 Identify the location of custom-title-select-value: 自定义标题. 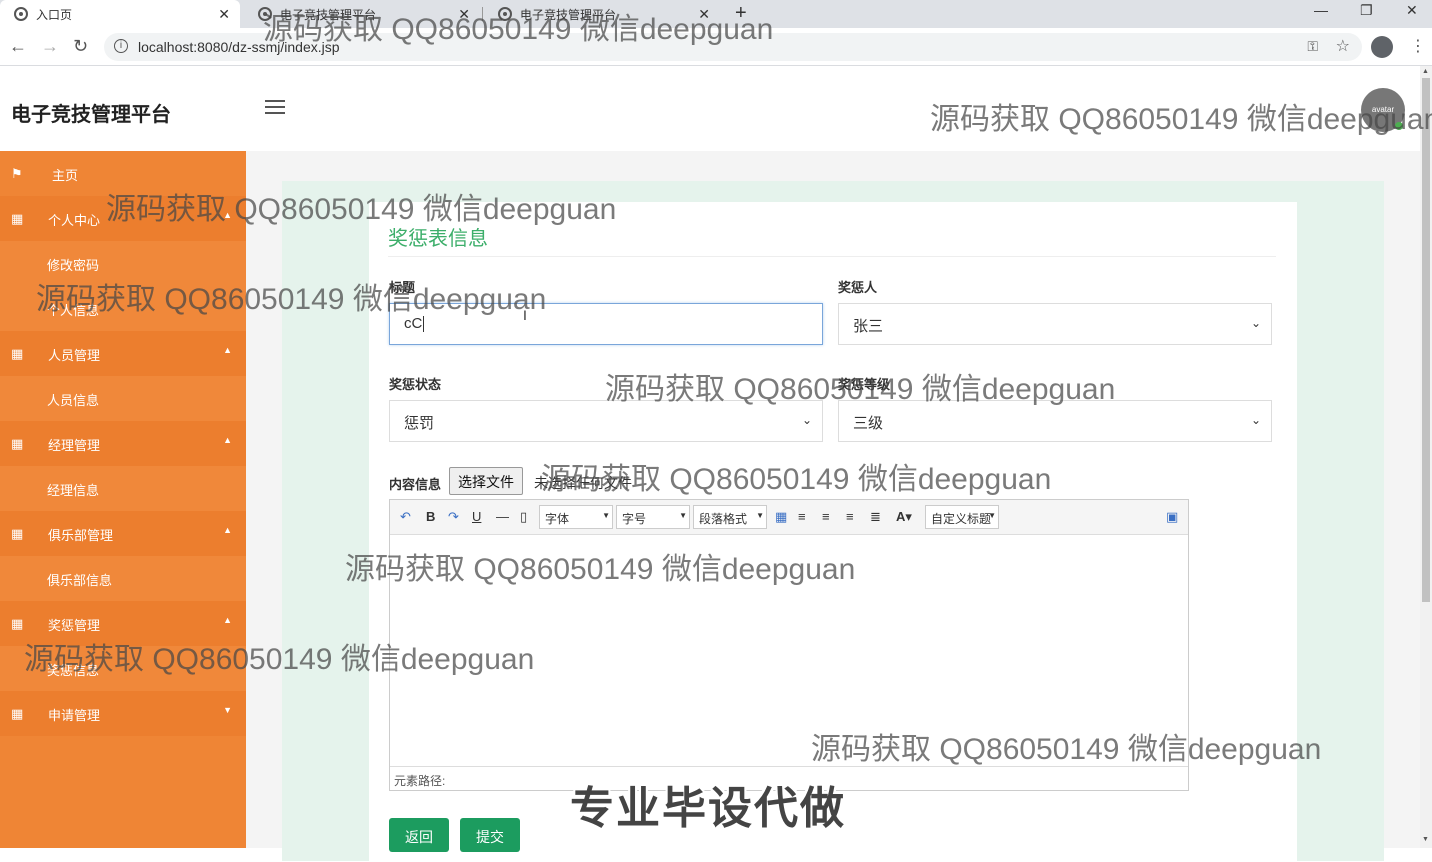
(961, 519).